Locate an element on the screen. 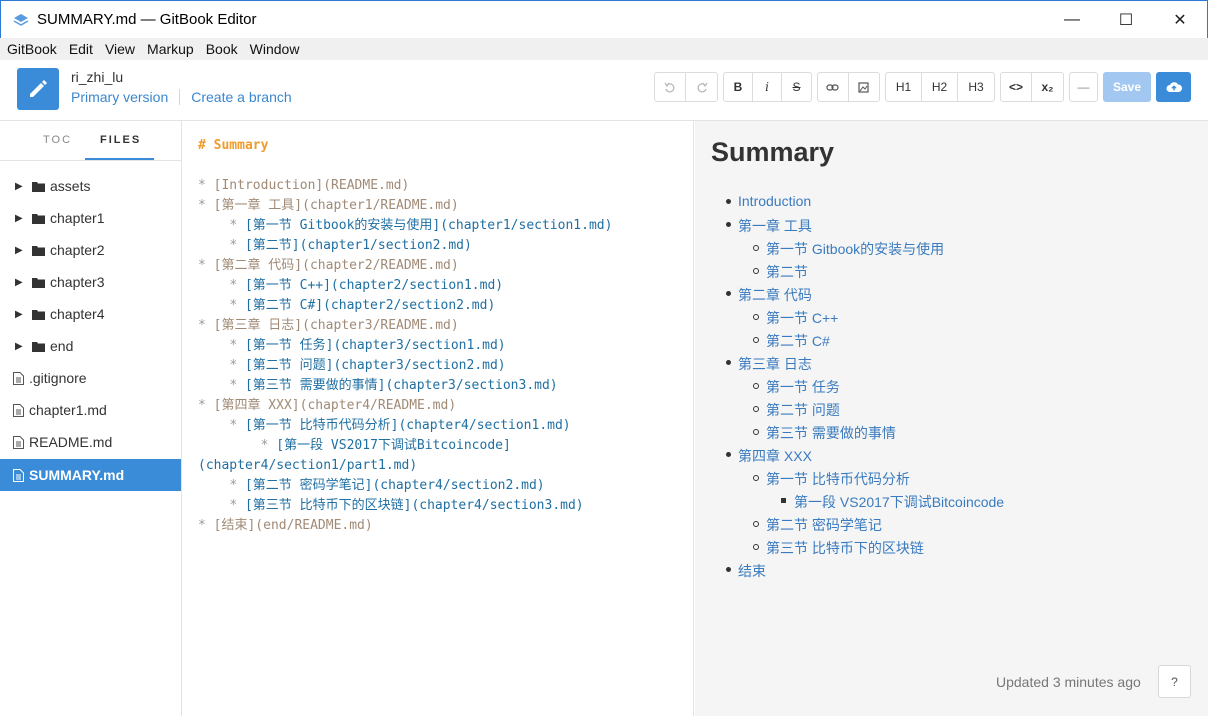 The image size is (1208, 716). preview-toc-link: 第二节 密码学笔记 is located at coordinates (824, 525).